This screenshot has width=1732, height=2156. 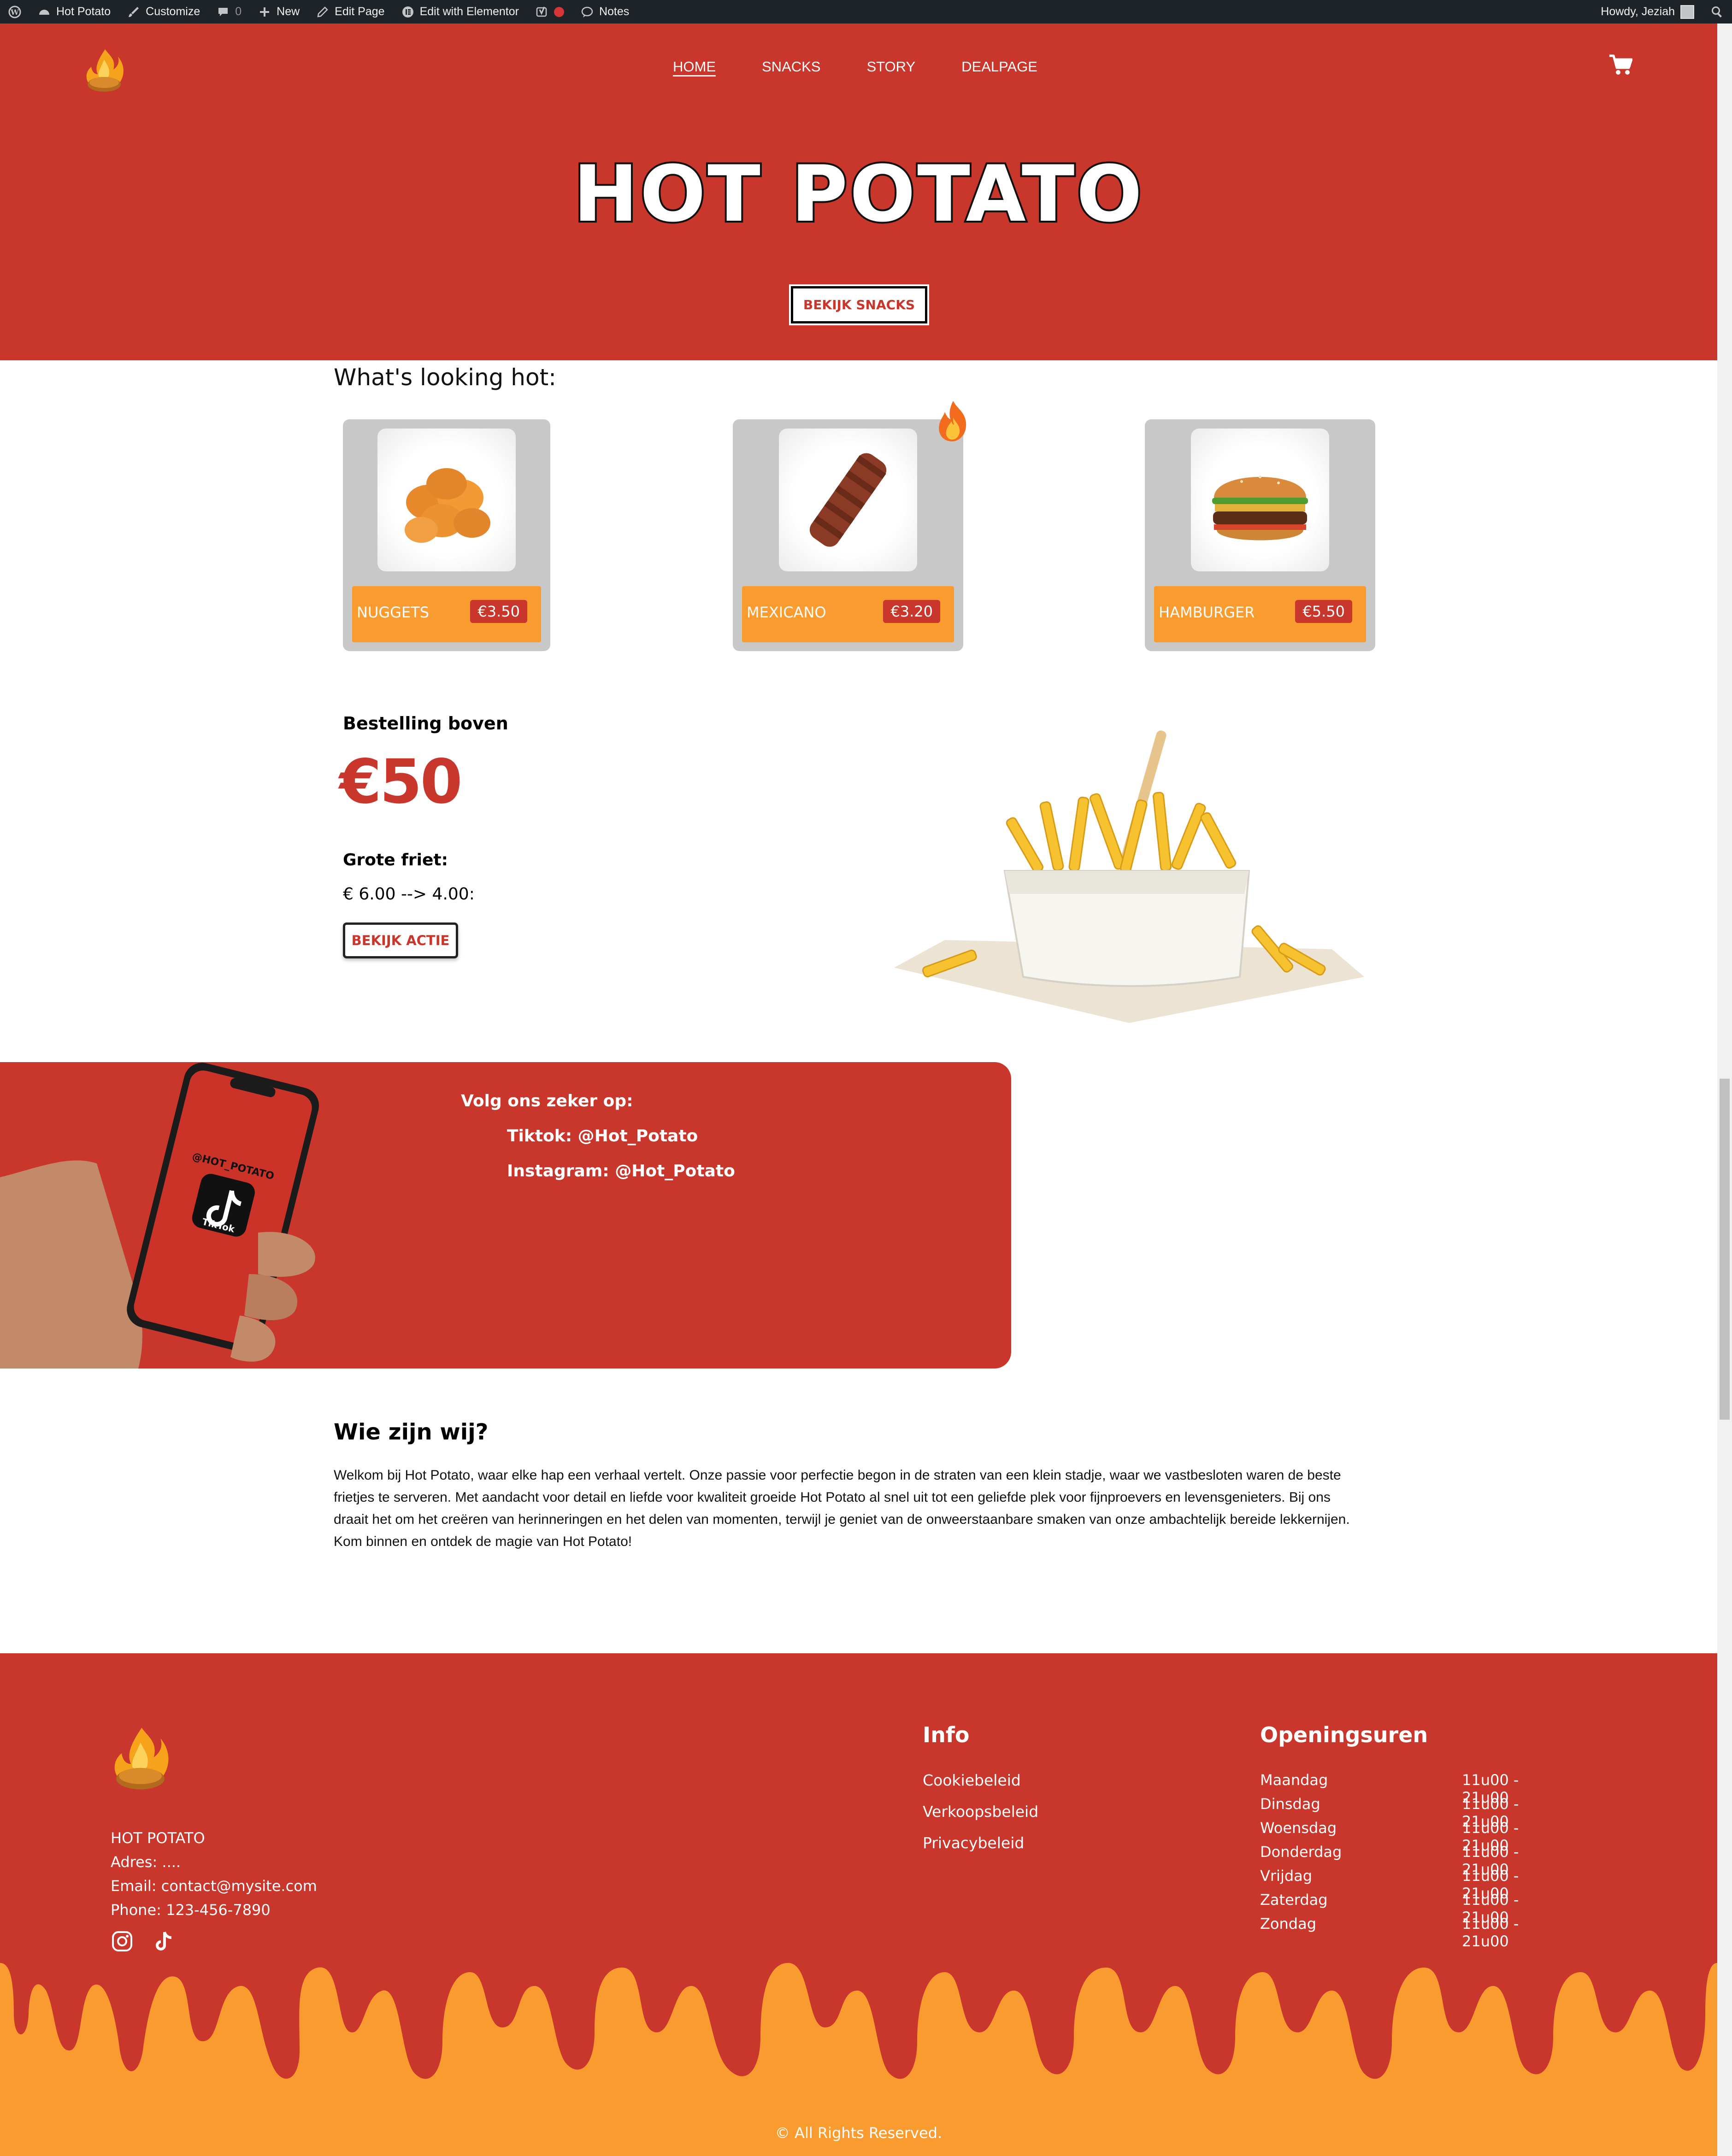 What do you see at coordinates (499, 611) in the screenshot?
I see `product-price: €3.50` at bounding box center [499, 611].